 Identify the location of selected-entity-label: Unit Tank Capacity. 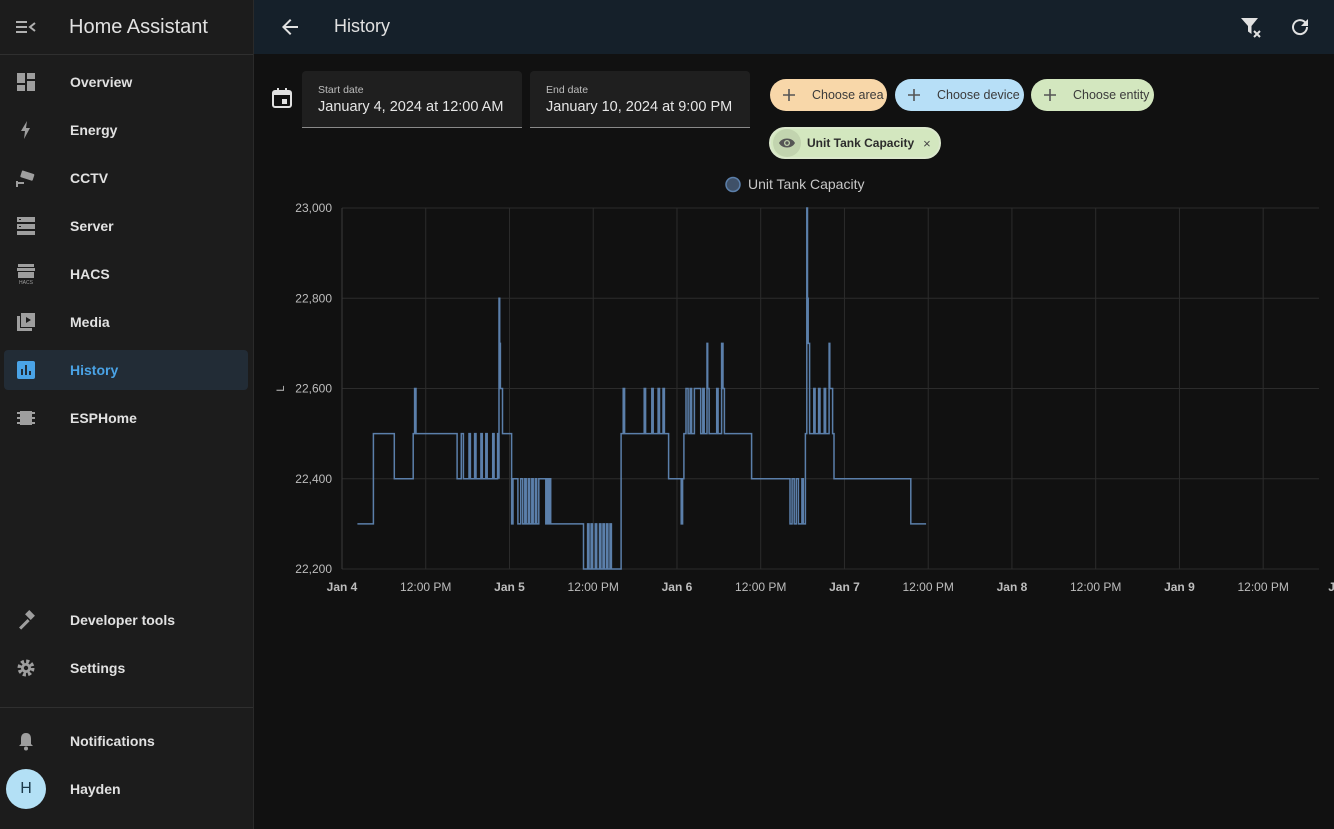
(861, 143).